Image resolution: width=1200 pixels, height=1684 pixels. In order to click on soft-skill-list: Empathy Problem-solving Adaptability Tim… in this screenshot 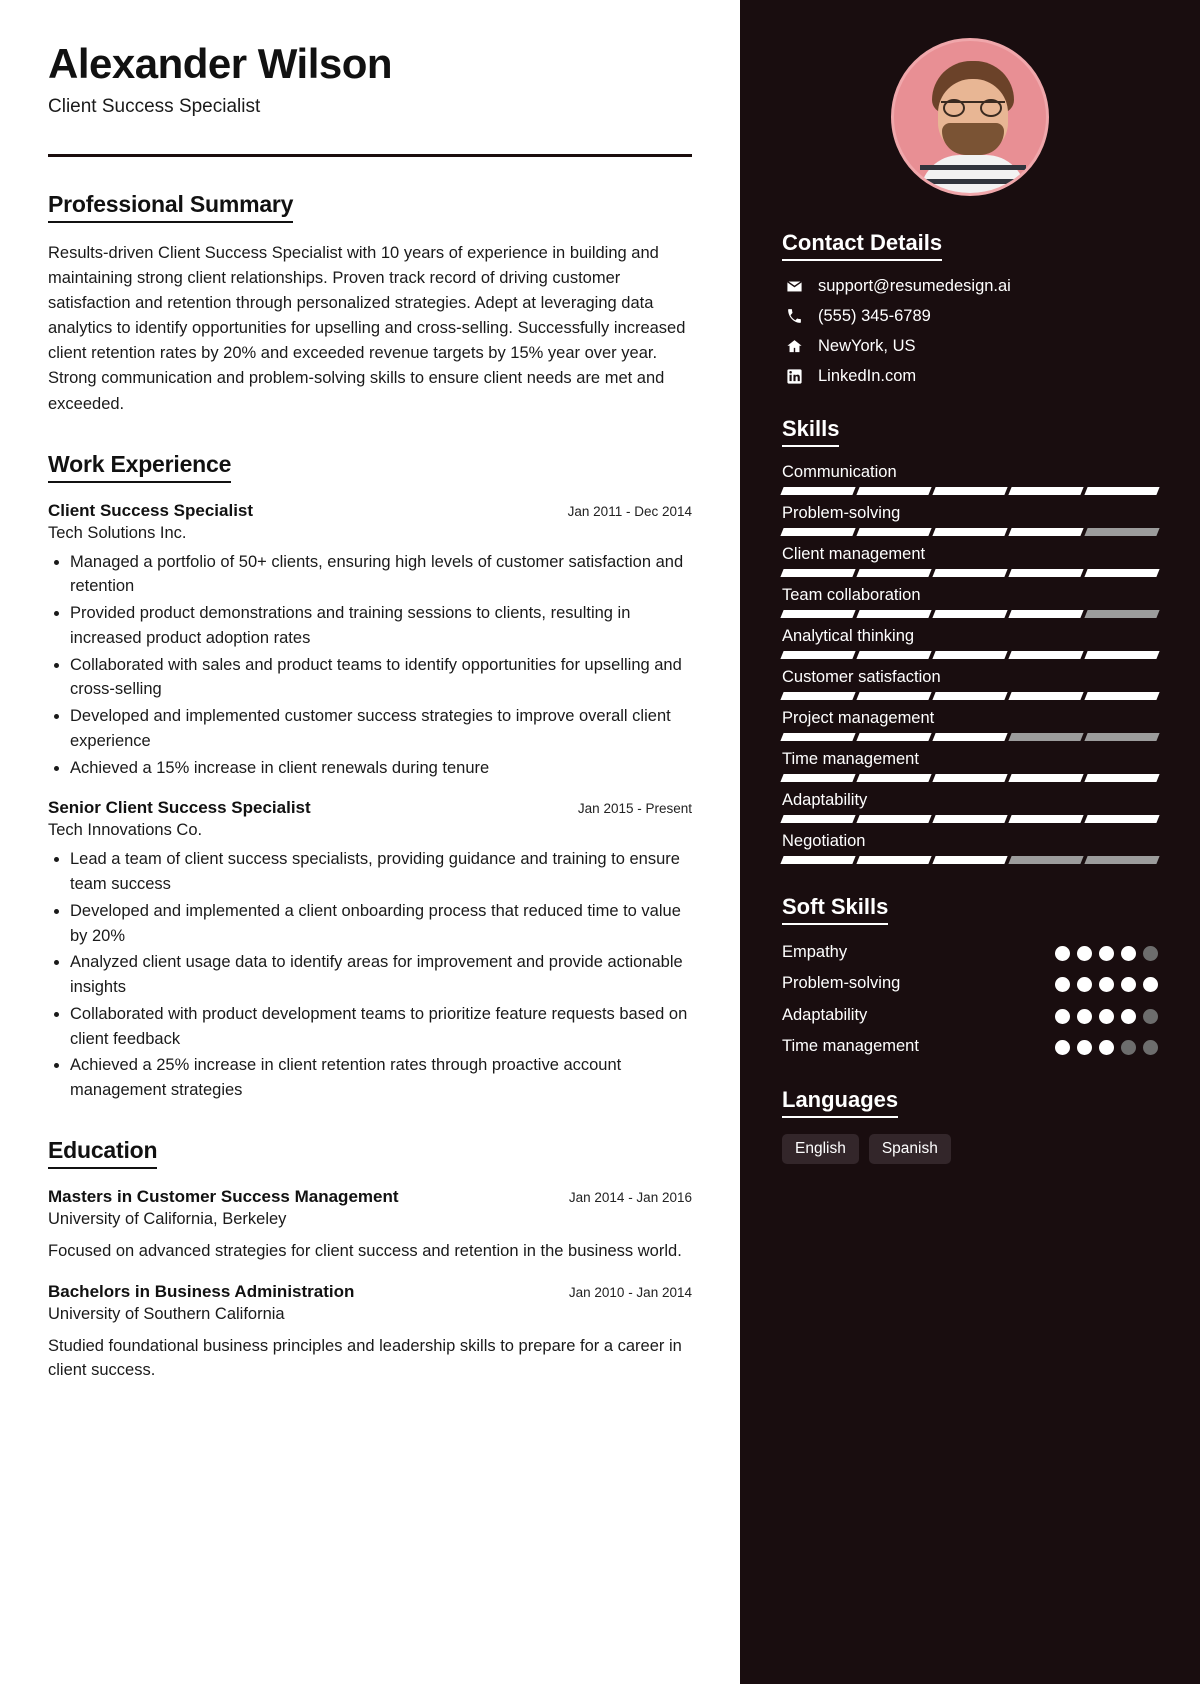, I will do `click(970, 999)`.